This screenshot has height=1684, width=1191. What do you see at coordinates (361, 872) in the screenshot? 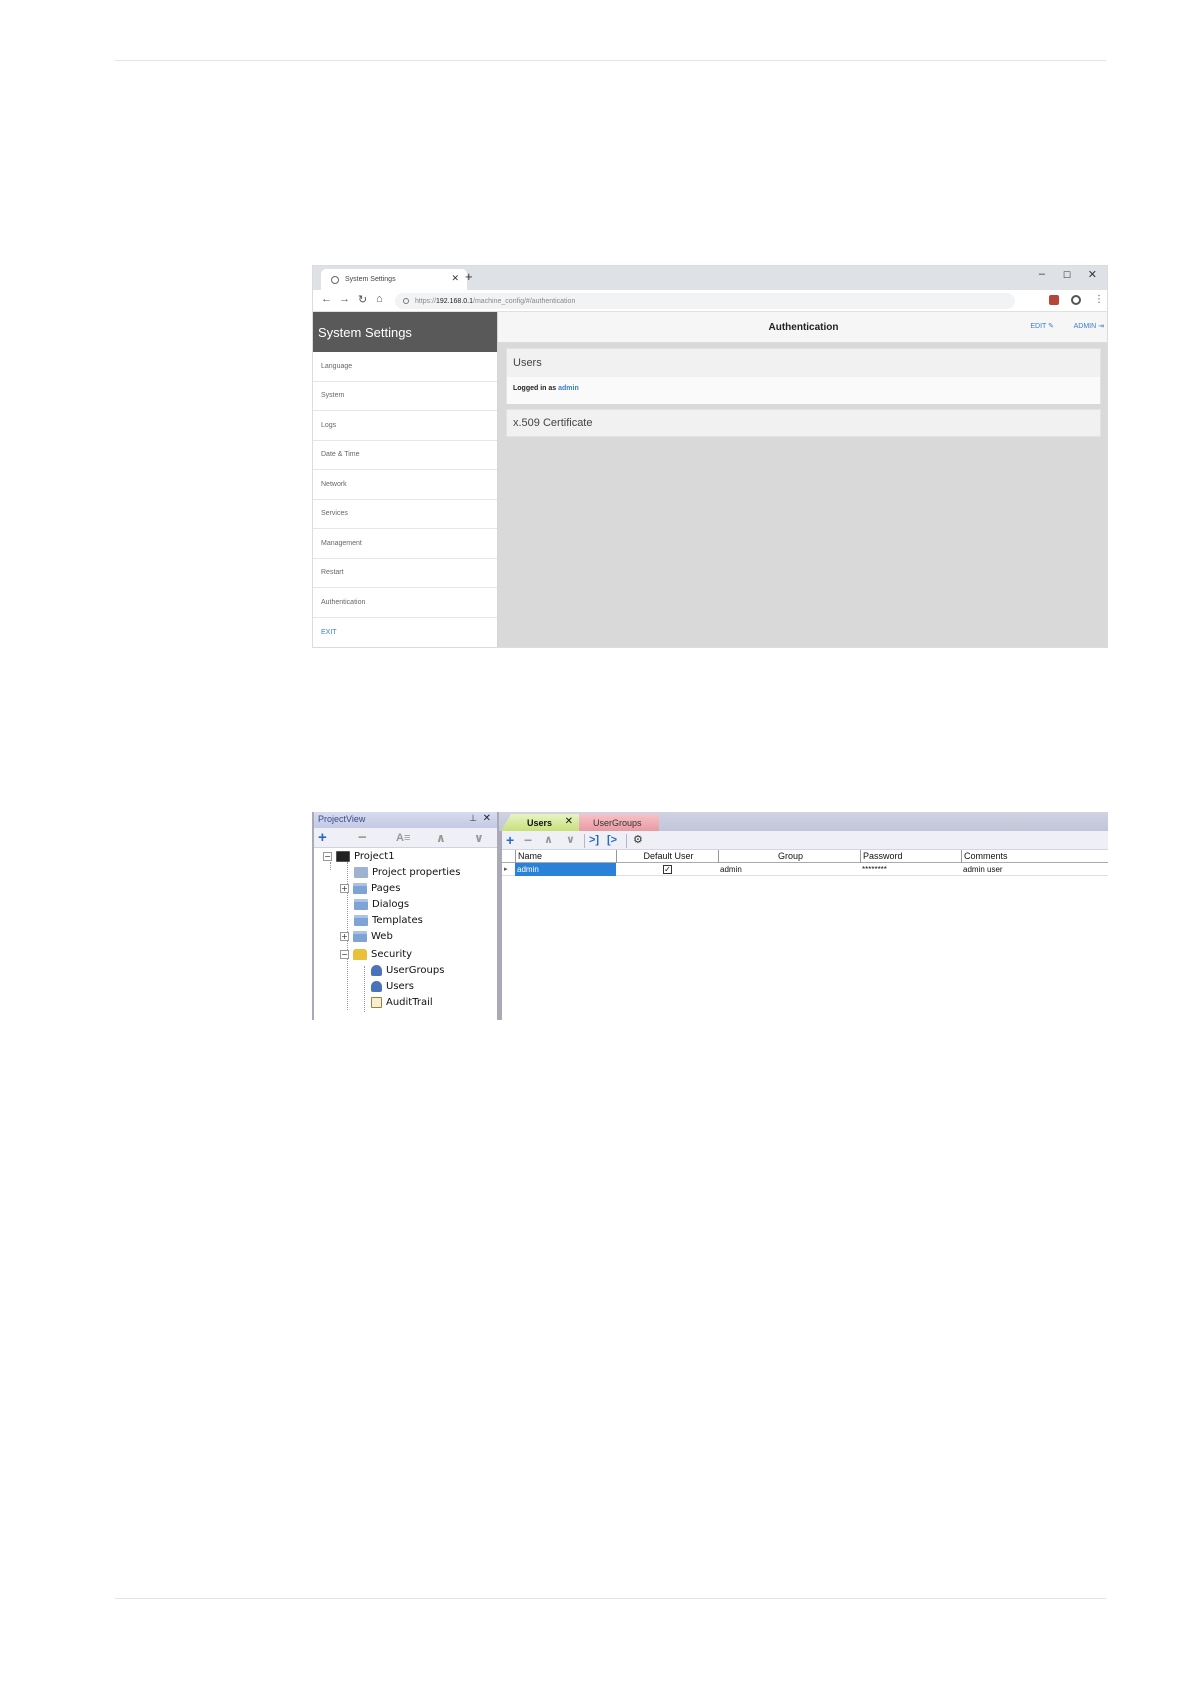
I see `properties-icon` at bounding box center [361, 872].